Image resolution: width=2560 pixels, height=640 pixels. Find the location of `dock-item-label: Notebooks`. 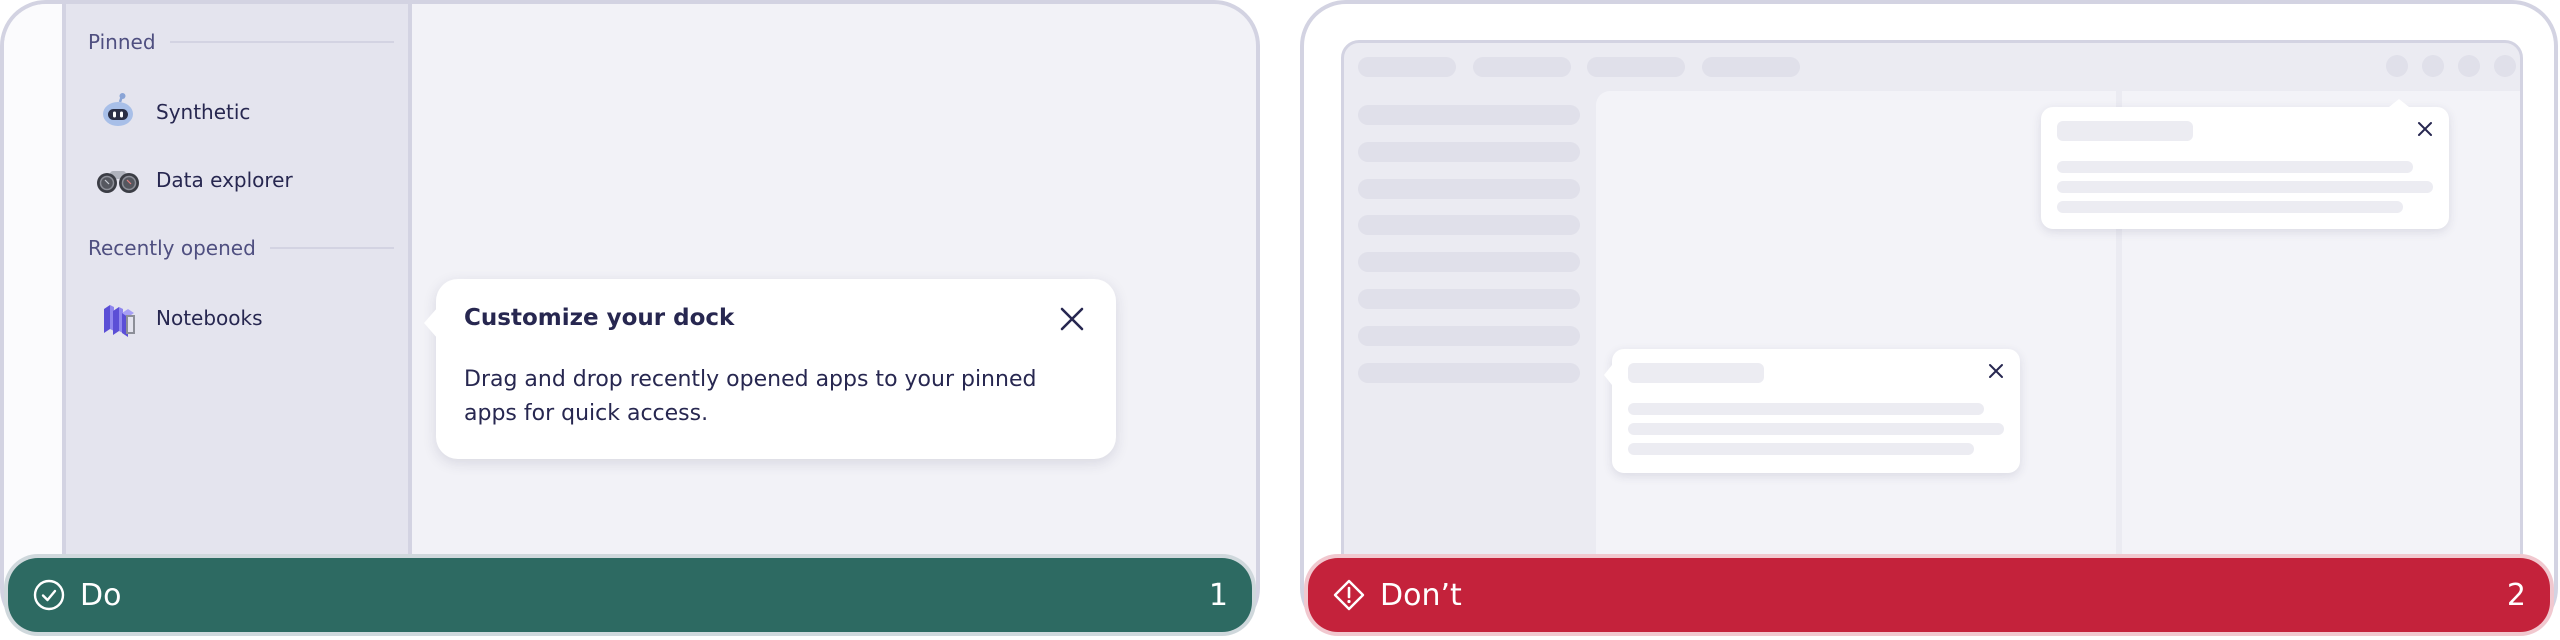

dock-item-label: Notebooks is located at coordinates (209, 318).